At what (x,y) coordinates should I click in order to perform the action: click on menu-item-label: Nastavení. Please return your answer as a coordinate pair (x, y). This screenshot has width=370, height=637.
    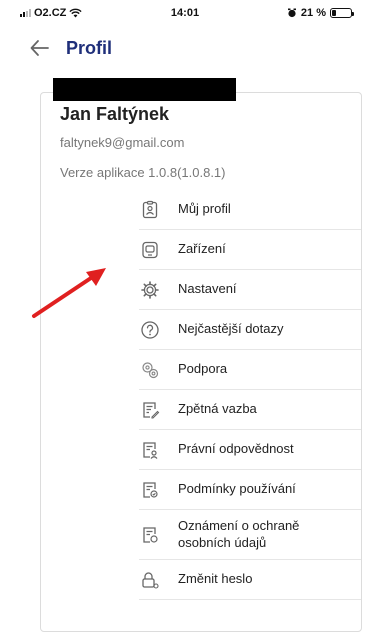
    Looking at the image, I should click on (207, 289).